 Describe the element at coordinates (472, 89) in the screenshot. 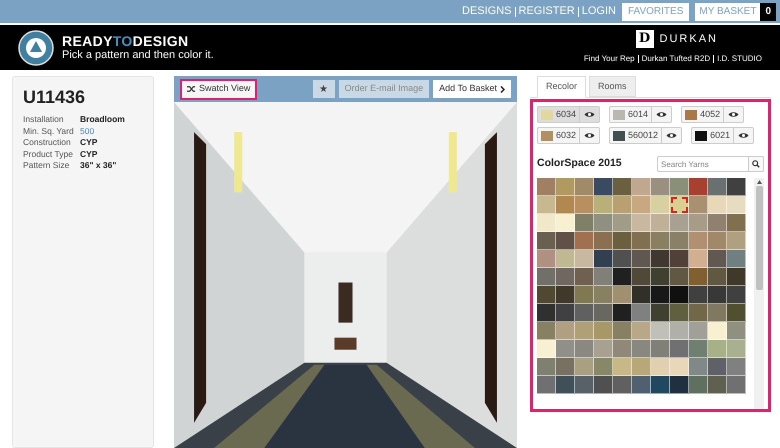

I see `add-to-basket-button: Add To Basket` at that location.